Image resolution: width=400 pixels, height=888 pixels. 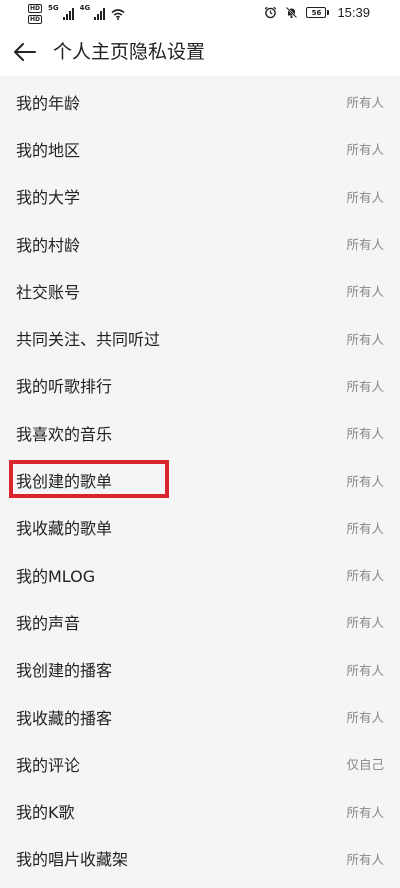 What do you see at coordinates (200, 574) in the screenshot?
I see `setting-row-mlog: 我的MLOG 所有人` at bounding box center [200, 574].